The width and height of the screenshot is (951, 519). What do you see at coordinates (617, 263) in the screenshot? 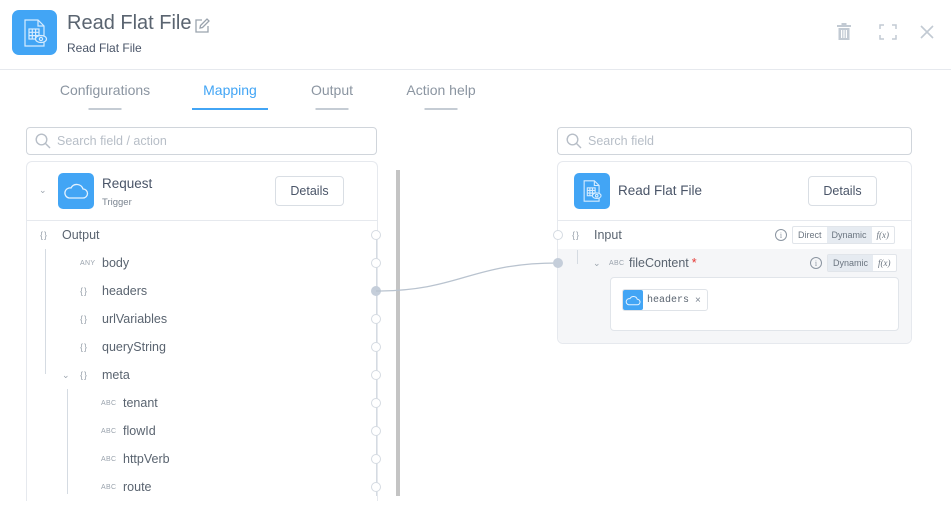
I see `string-type-icon: ABC` at bounding box center [617, 263].